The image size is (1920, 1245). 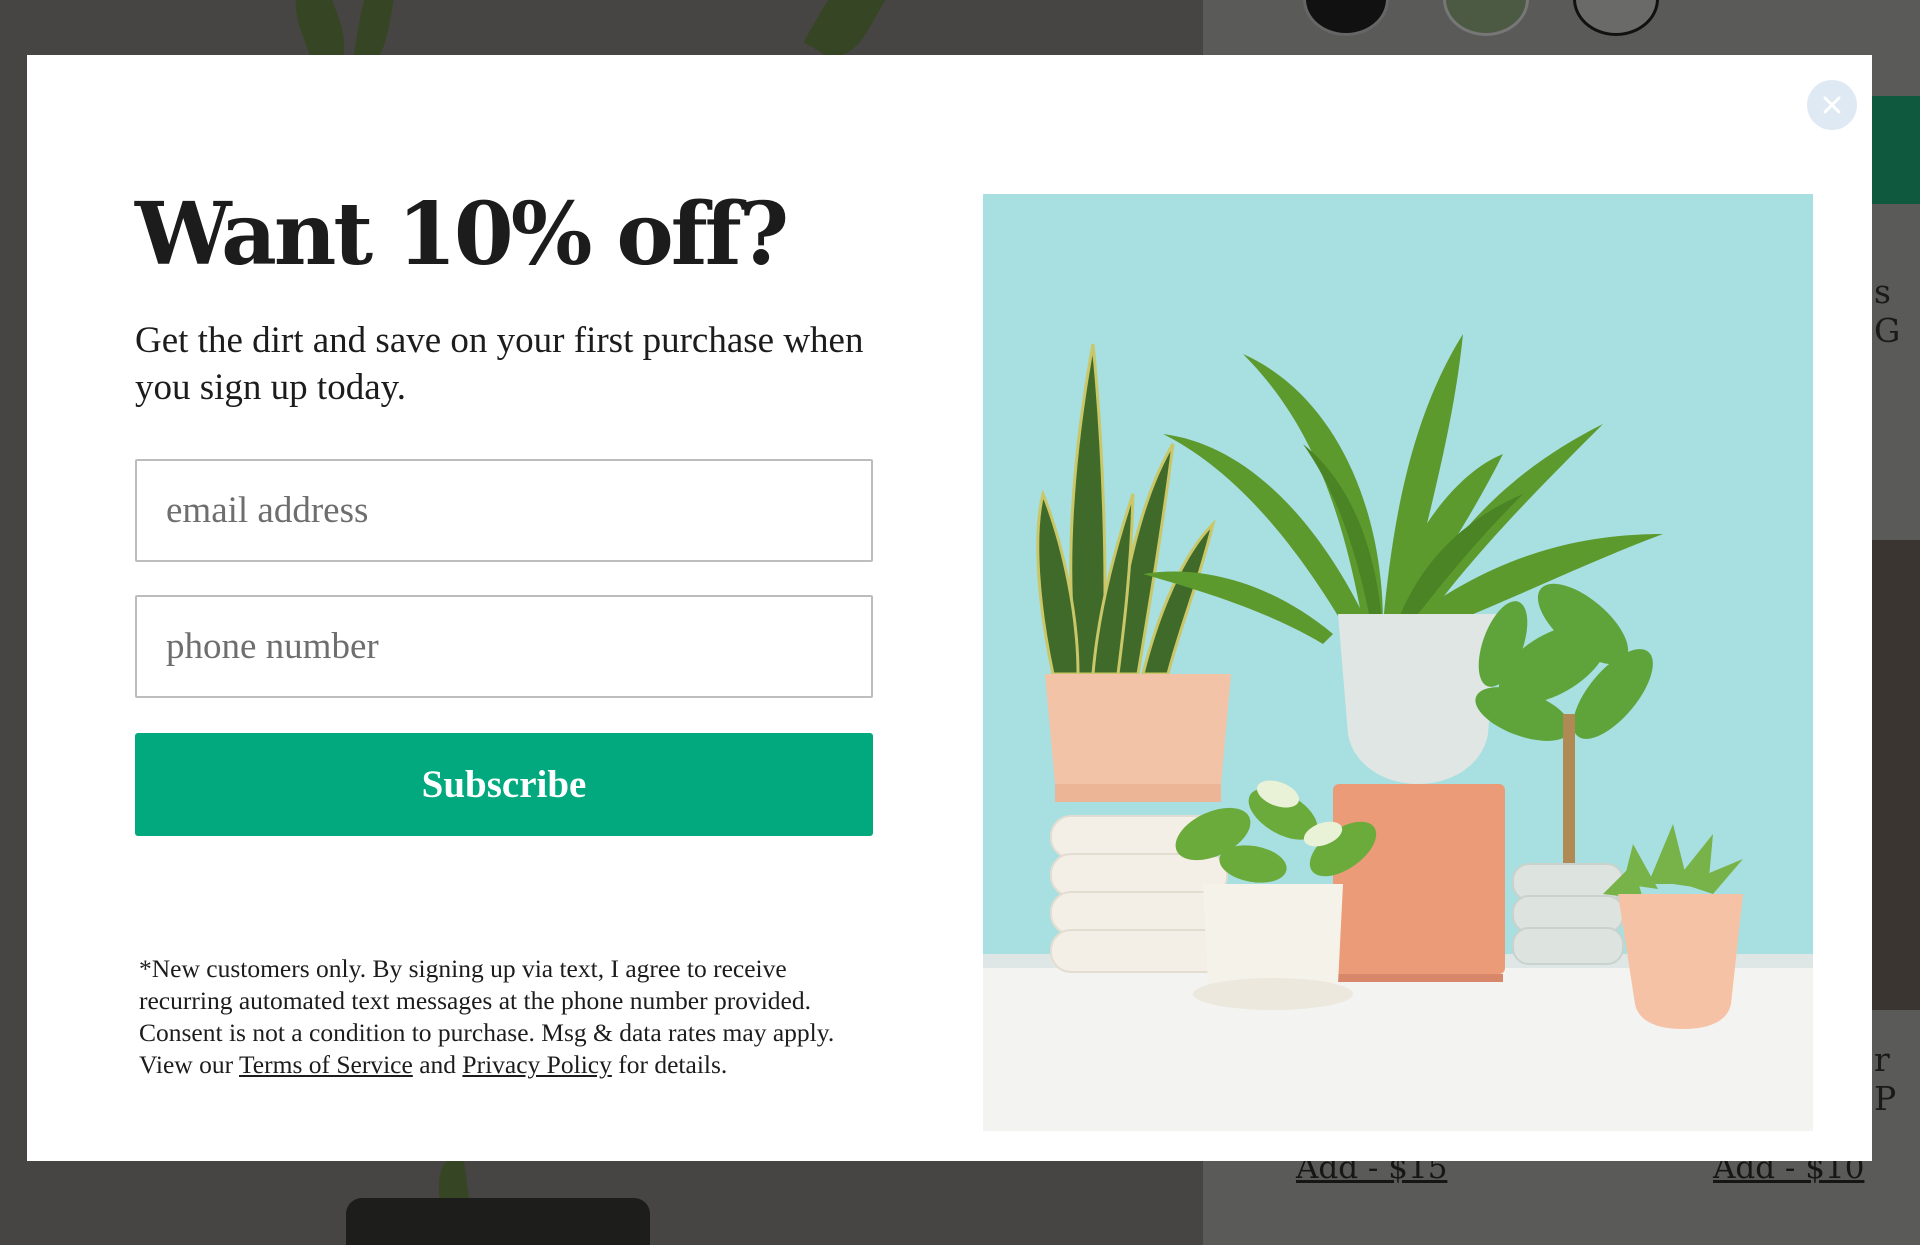 What do you see at coordinates (438, 1064) in the screenshot?
I see `disclaimer-and: and` at bounding box center [438, 1064].